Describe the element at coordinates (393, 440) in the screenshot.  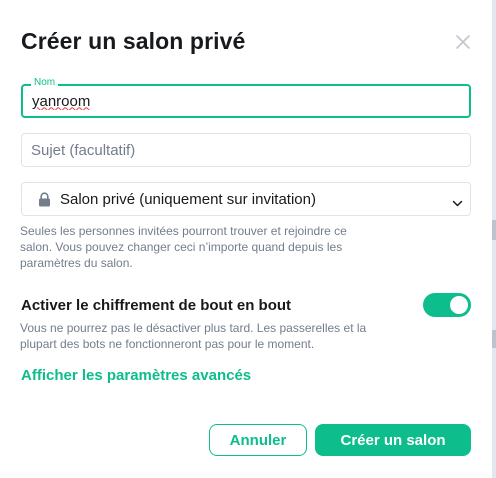
I see `create-room-button: Créer un salon` at that location.